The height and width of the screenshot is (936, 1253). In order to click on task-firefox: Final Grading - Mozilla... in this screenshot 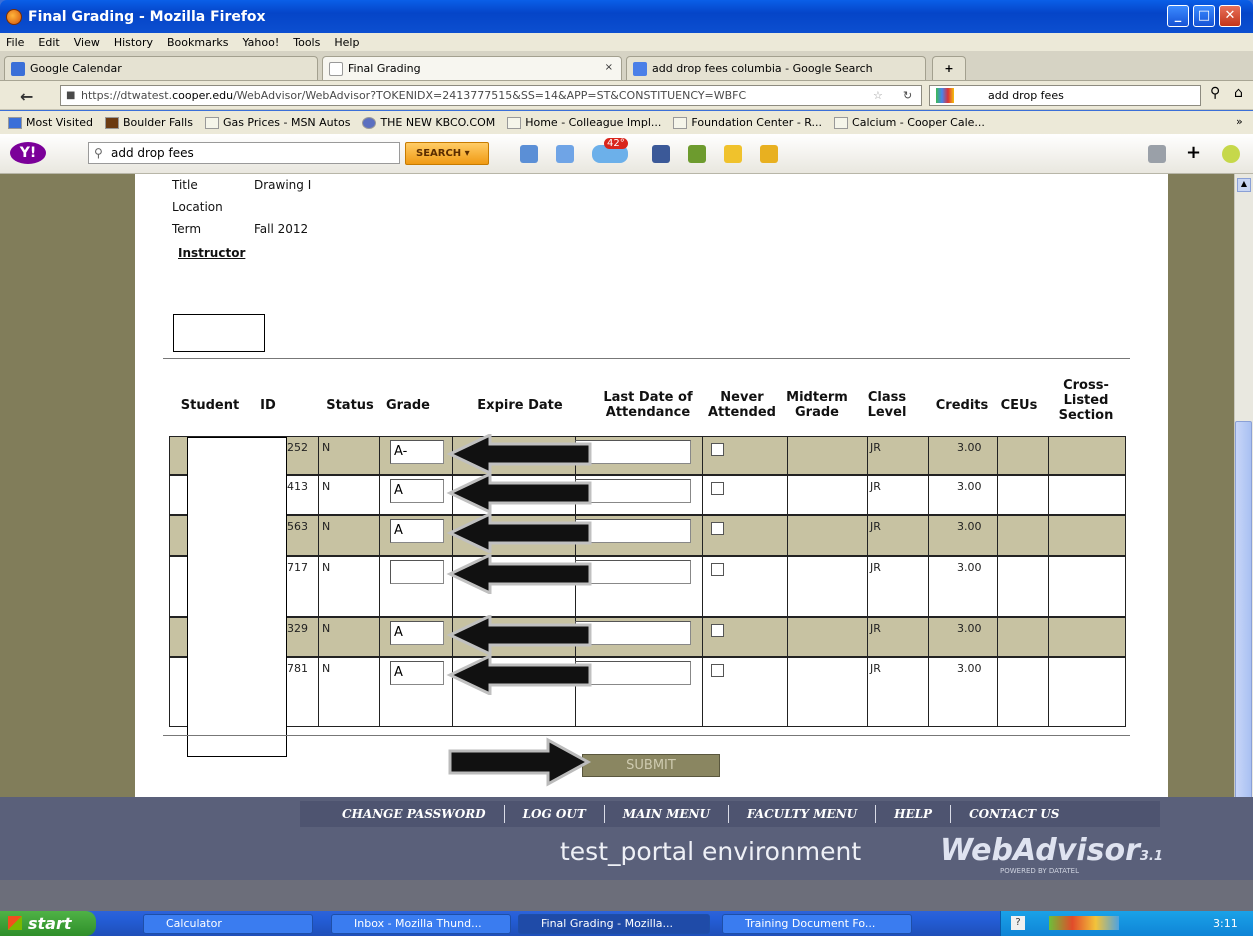, I will do `click(614, 924)`.